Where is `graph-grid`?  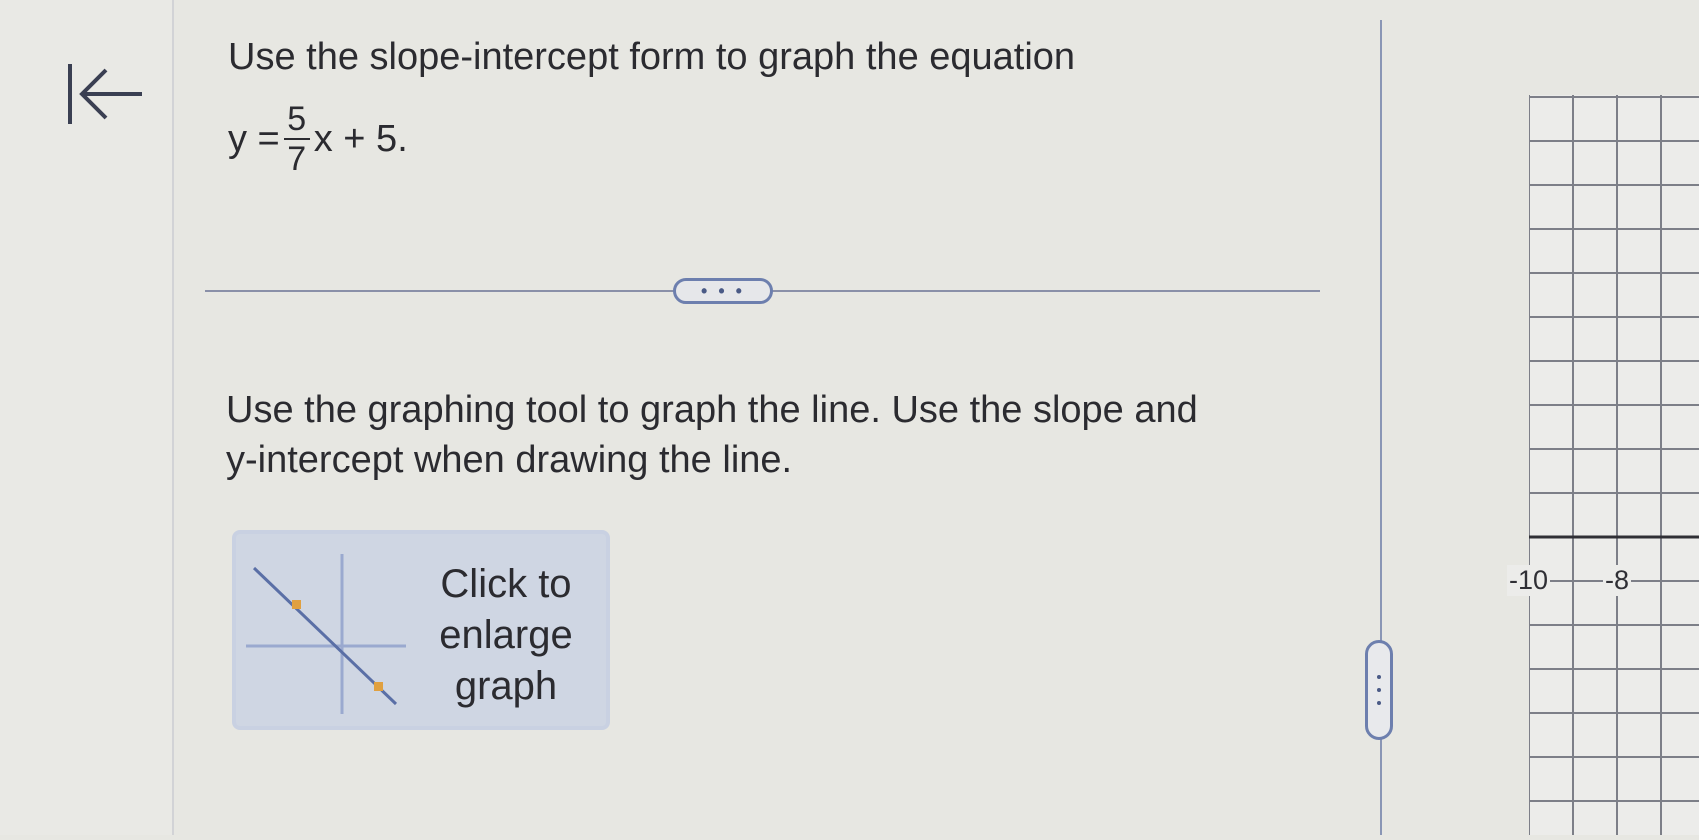 graph-grid is located at coordinates (1613, 465).